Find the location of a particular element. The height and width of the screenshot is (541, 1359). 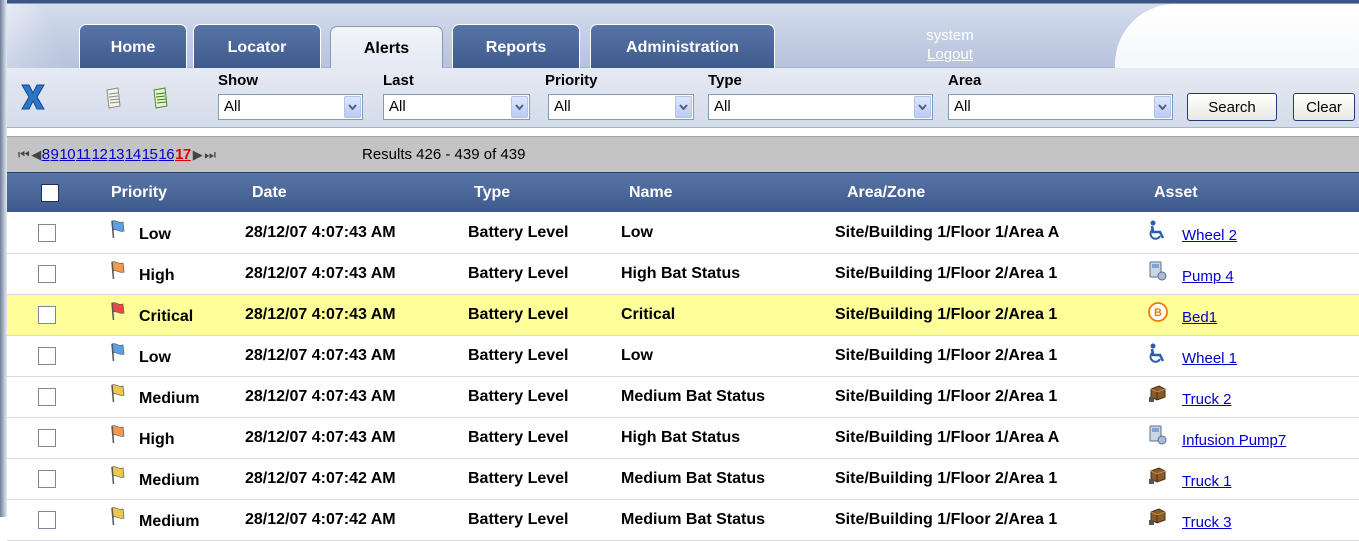

search-button: Search is located at coordinates (1232, 107).